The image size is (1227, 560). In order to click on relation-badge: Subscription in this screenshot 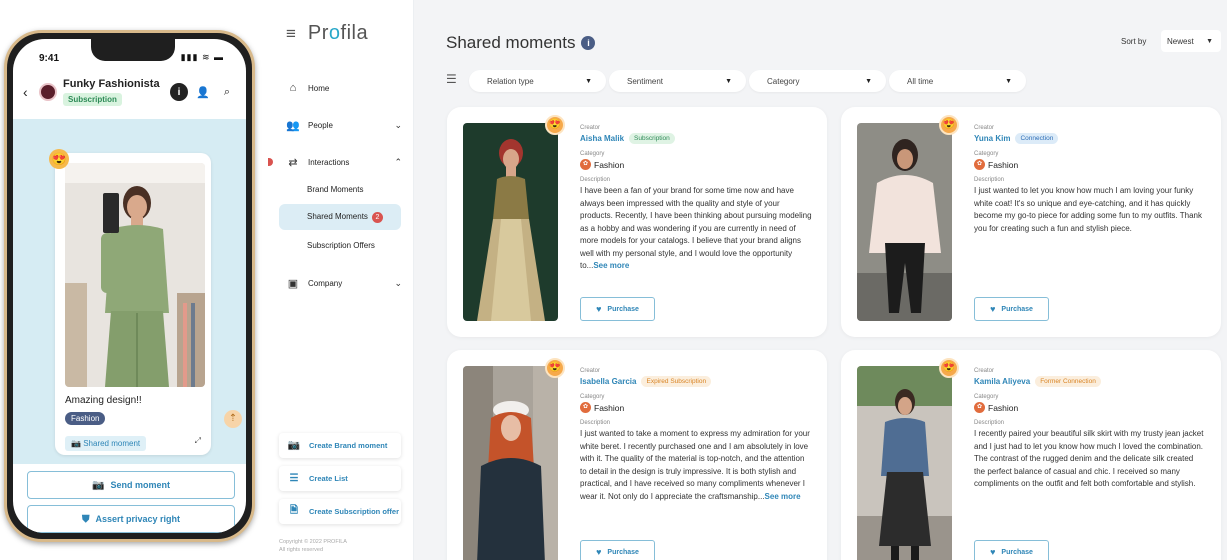, I will do `click(652, 138)`.